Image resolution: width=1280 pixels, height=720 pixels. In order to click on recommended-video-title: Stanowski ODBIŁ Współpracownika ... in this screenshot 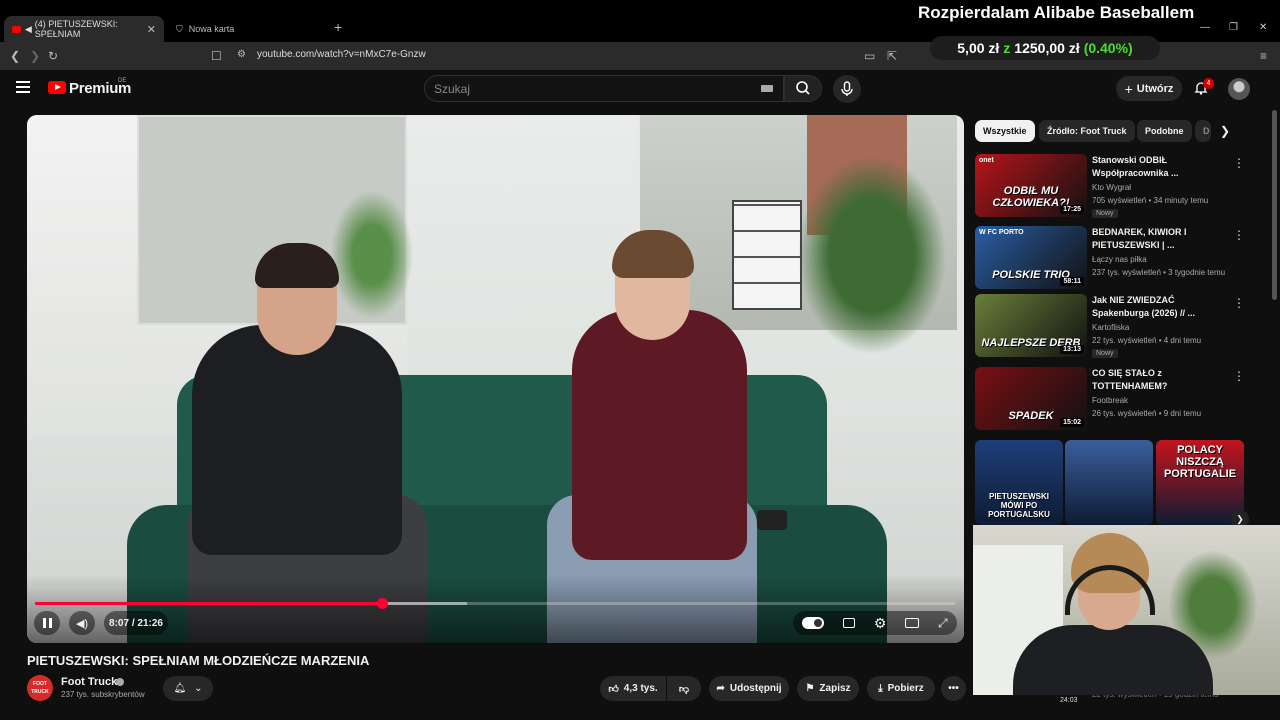, I will do `click(1154, 167)`.